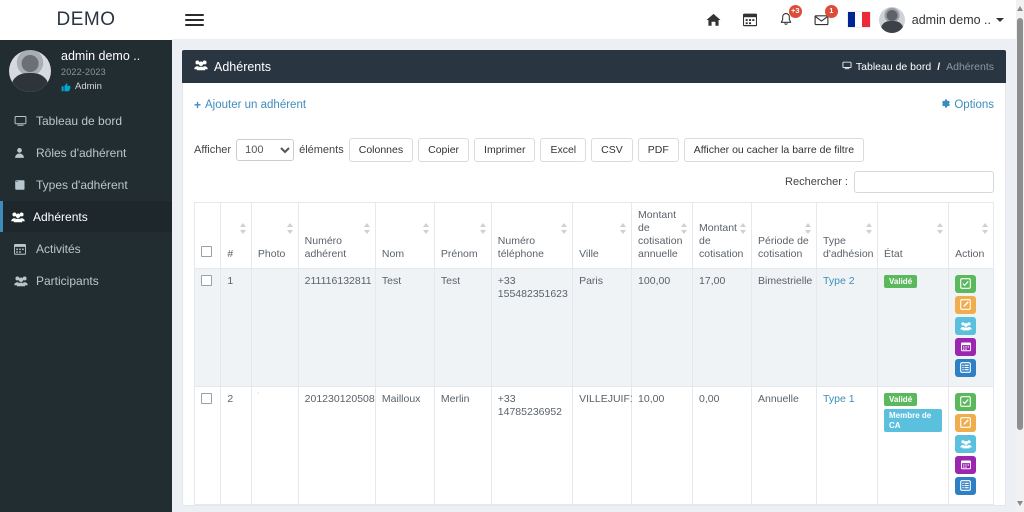 The height and width of the screenshot is (512, 1024). Describe the element at coordinates (532, 235) in the screenshot. I see `th-telephone: Numéro téléphone` at that location.